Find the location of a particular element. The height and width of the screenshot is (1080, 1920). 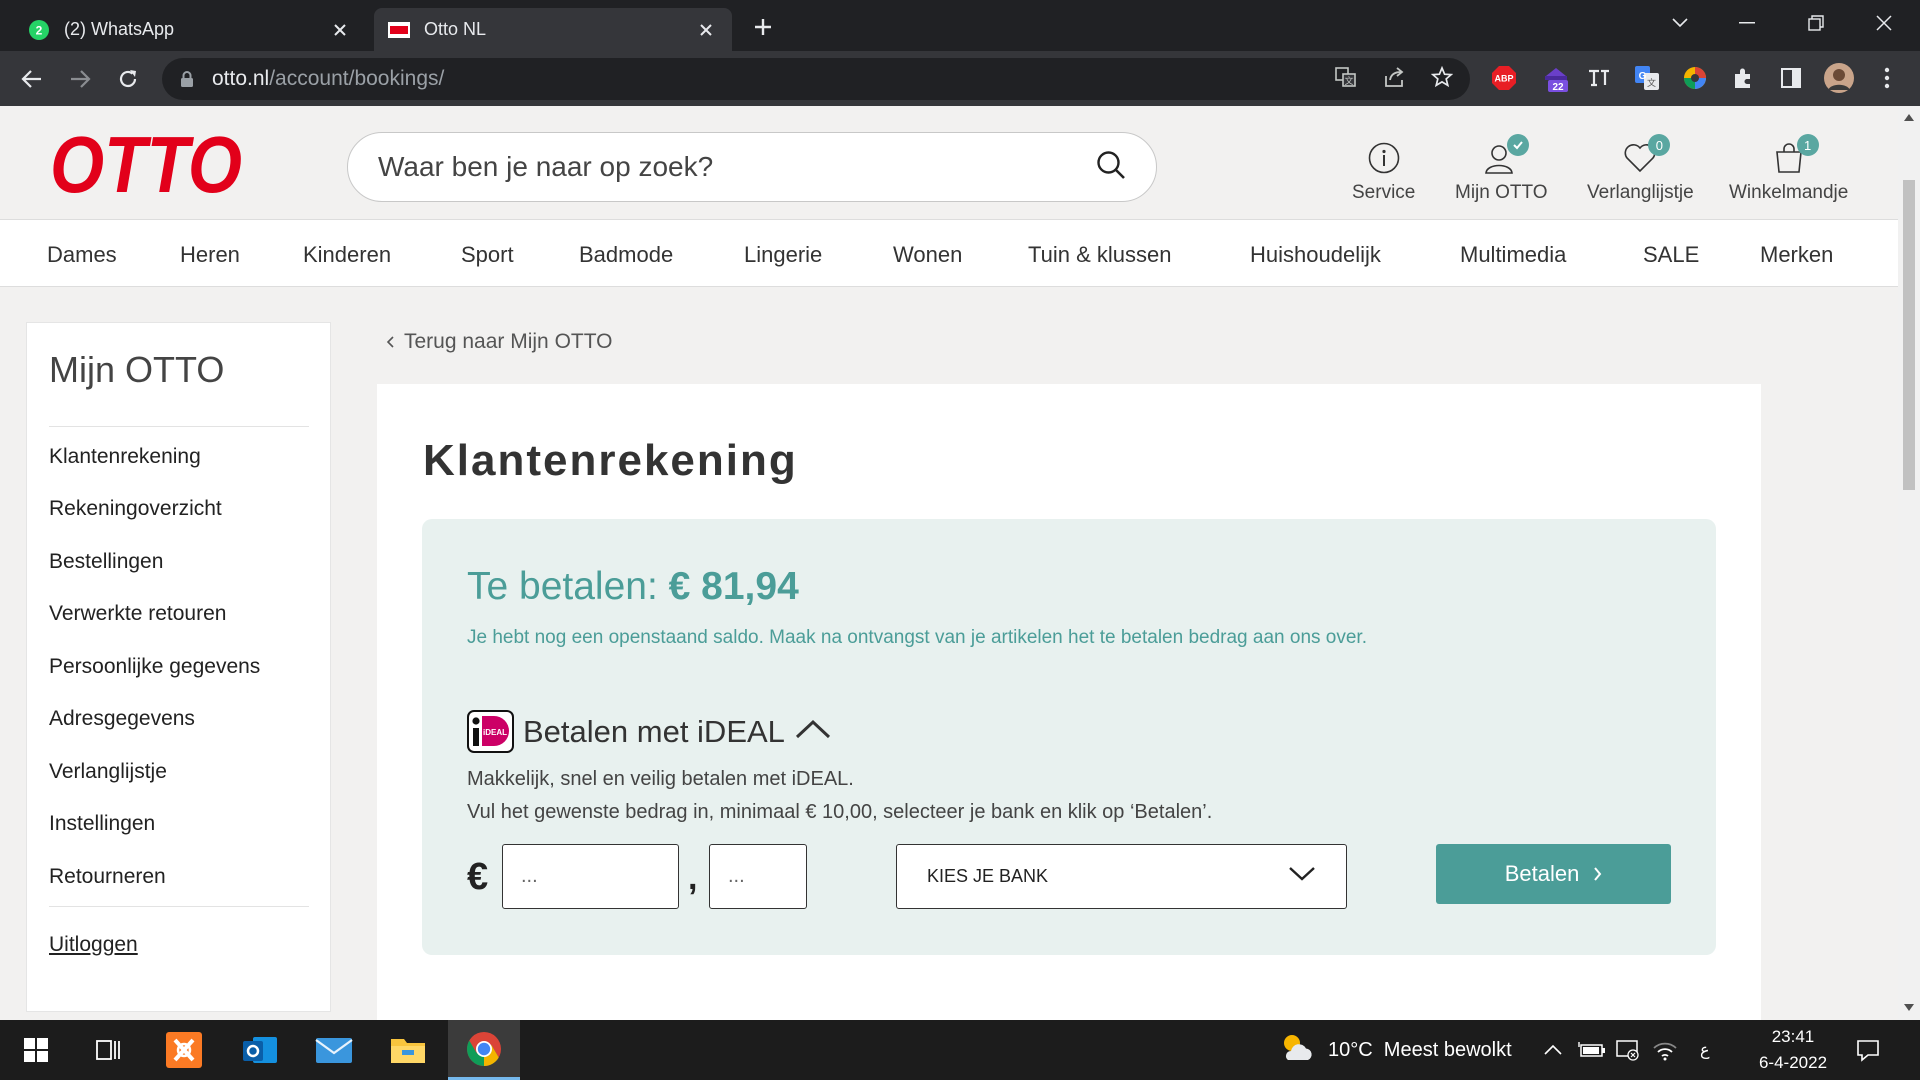

start-button is located at coordinates (36, 1050).